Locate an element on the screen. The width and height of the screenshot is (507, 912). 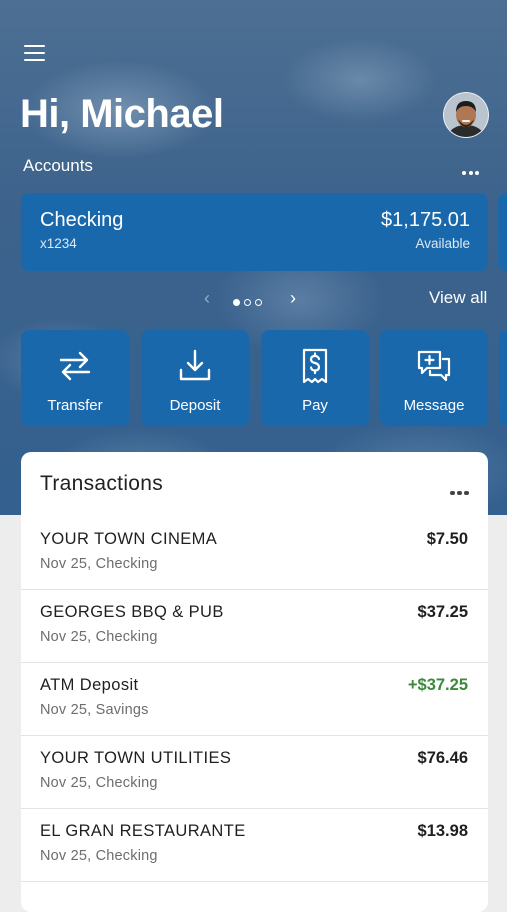
balance-label: Available is located at coordinates (442, 243).